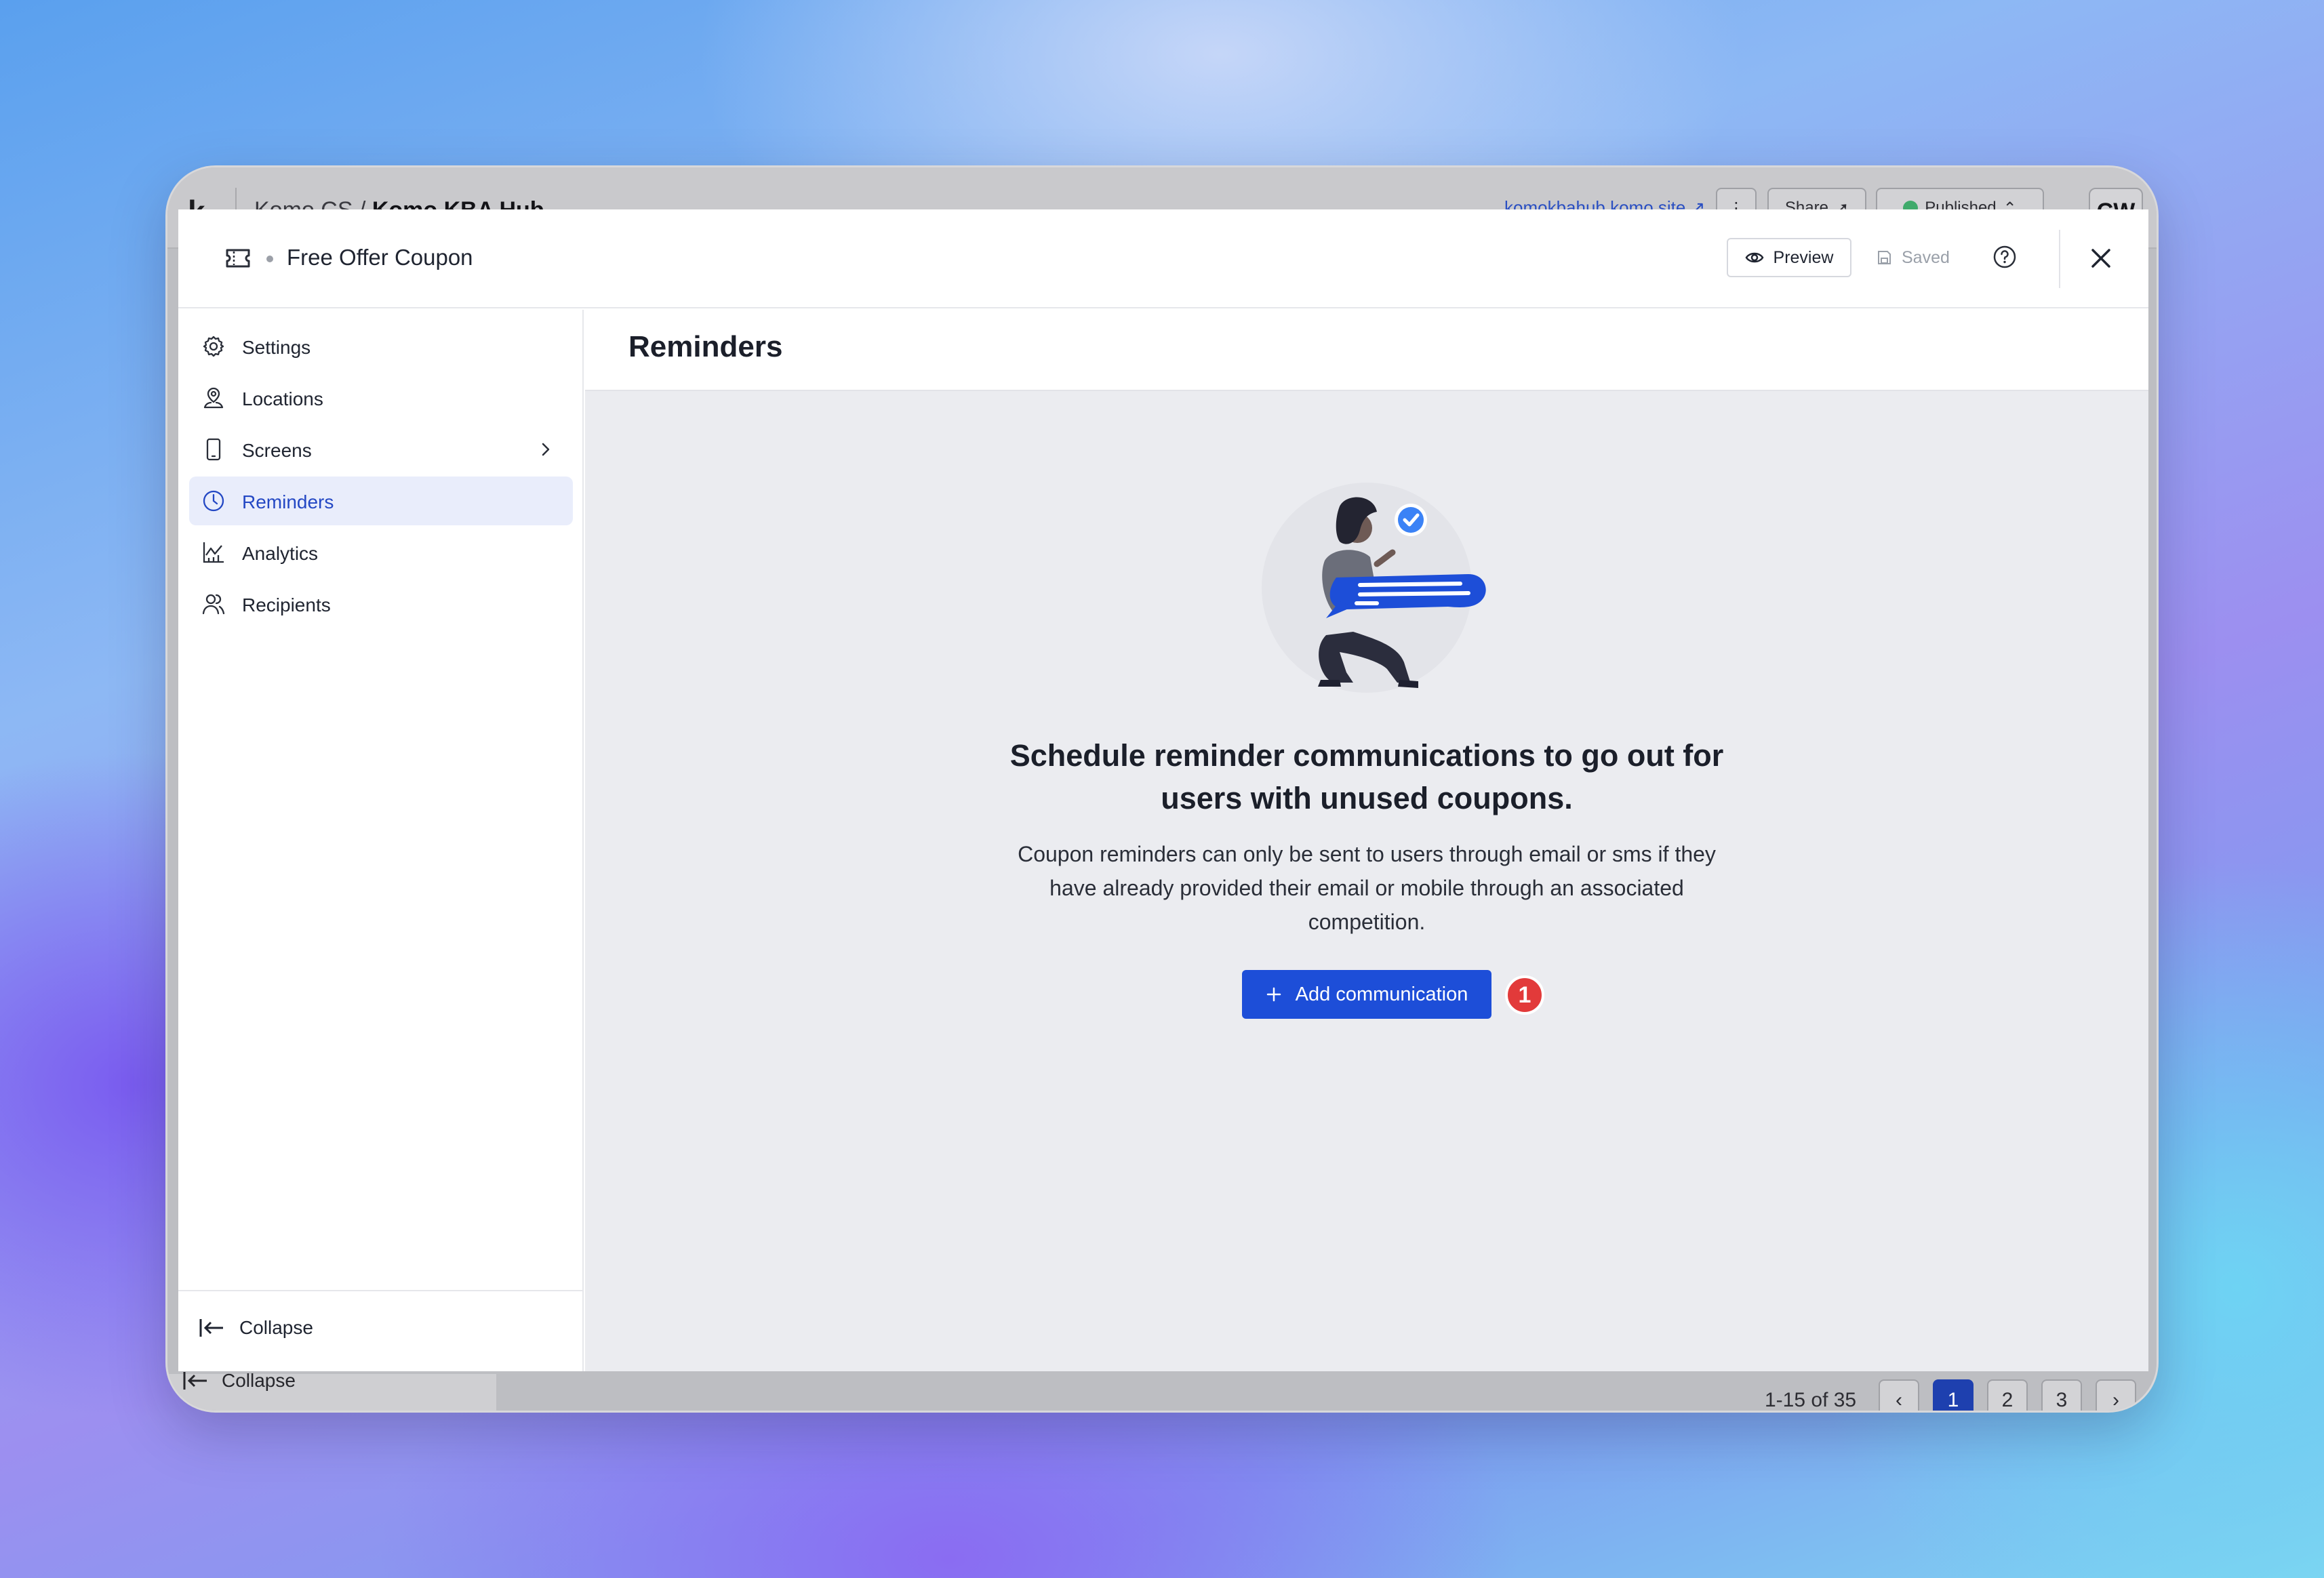  Describe the element at coordinates (2061, 1395) in the screenshot. I see `page-button-3: 3` at that location.